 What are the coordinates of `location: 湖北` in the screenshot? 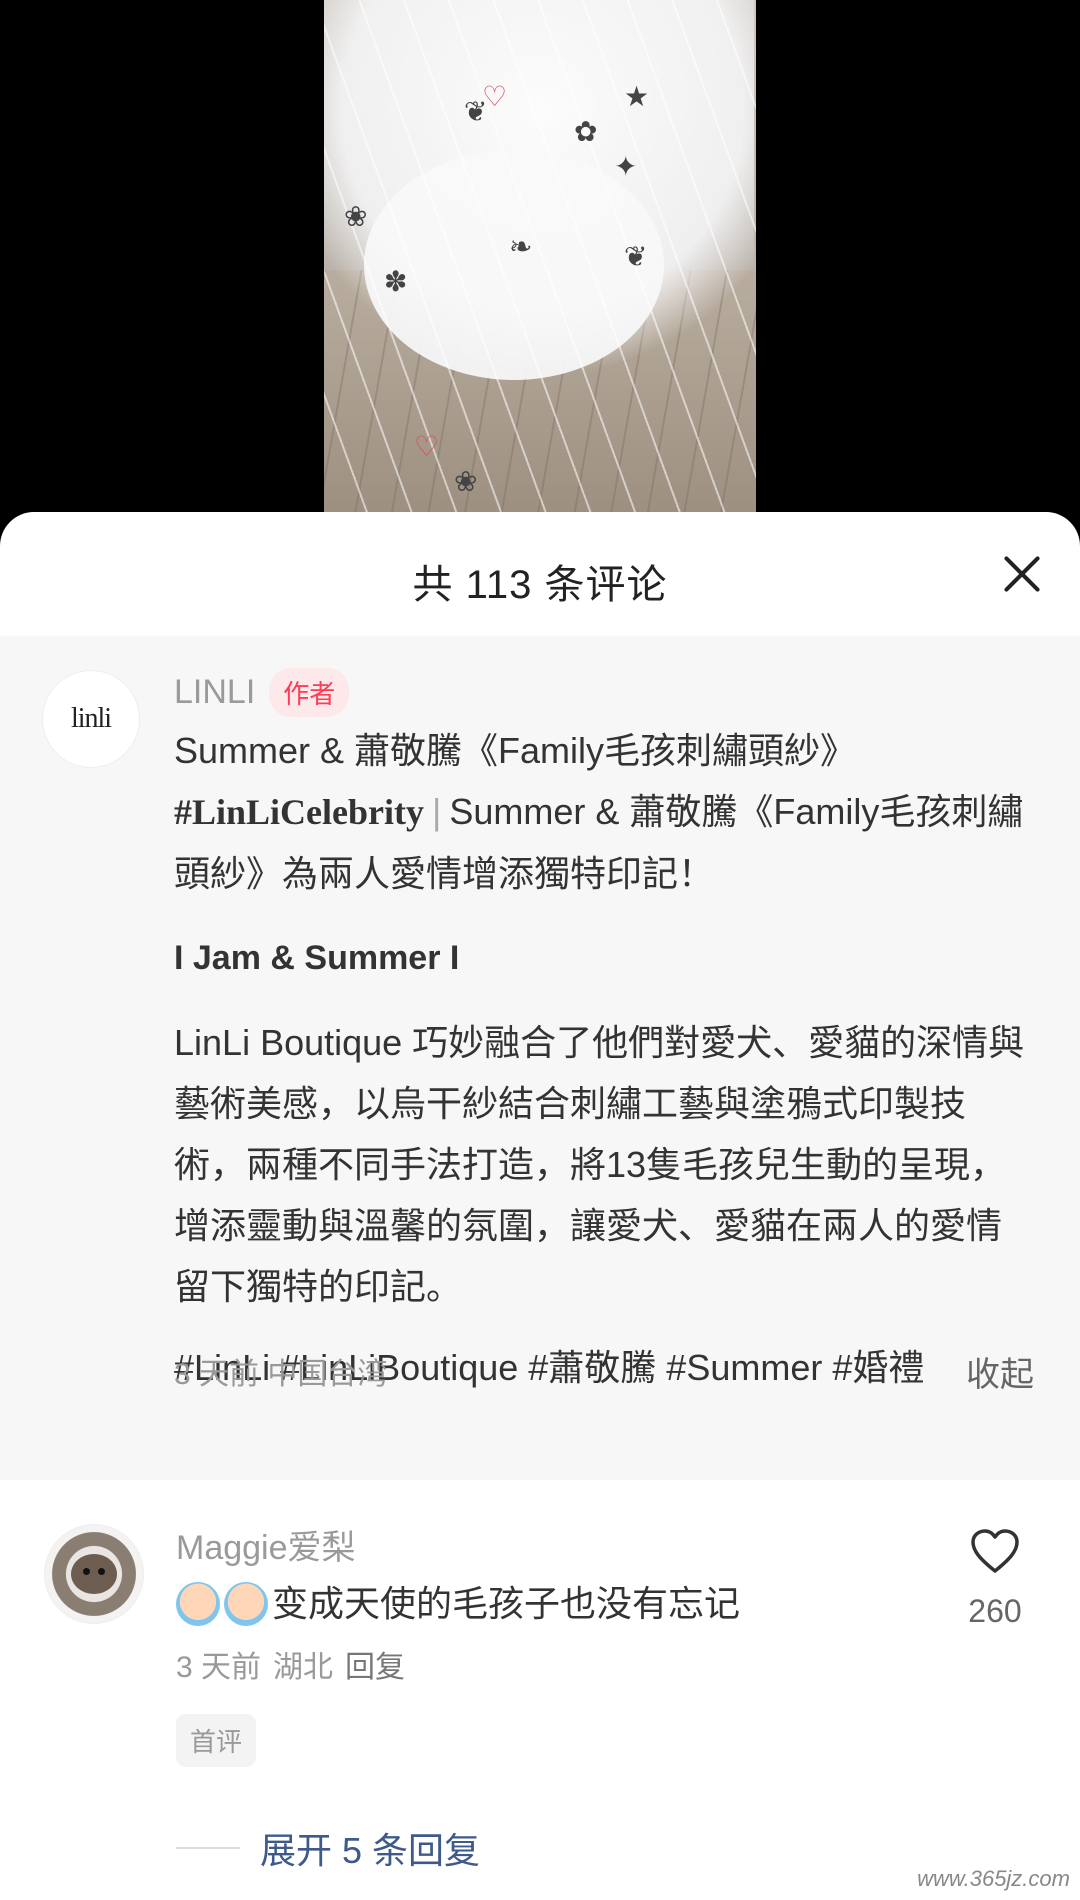 It's located at (303, 1667).